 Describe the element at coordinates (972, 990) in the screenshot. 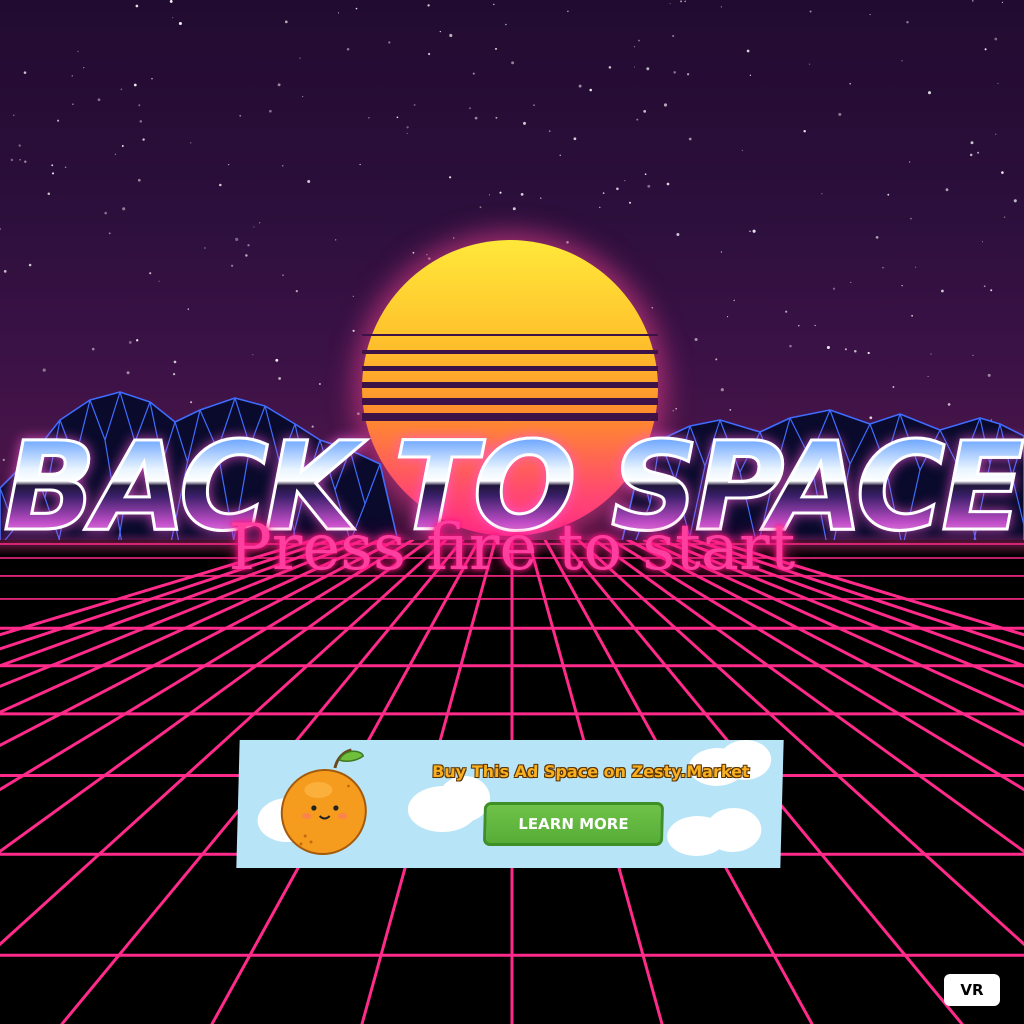

I see `vr-button: VR` at that location.